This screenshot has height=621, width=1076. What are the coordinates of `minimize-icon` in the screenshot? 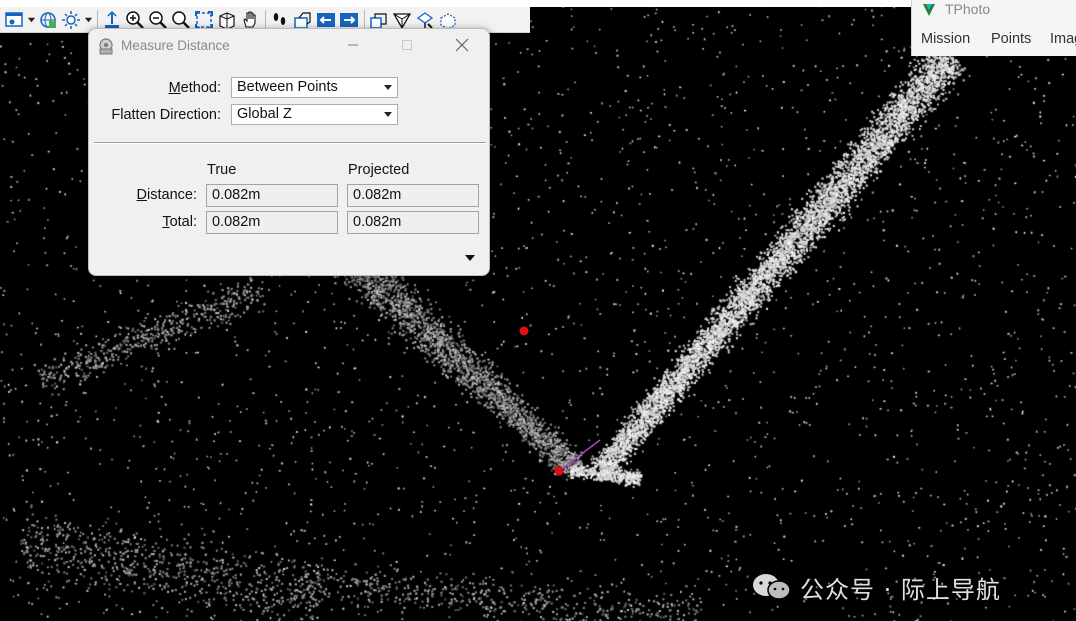 It's located at (353, 45).